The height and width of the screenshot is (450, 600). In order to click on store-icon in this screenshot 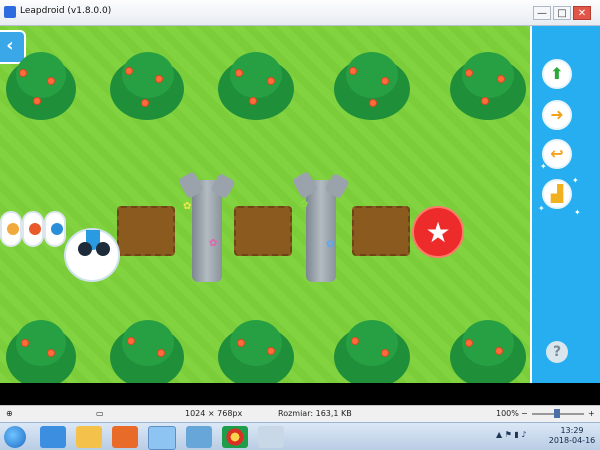, I will do `click(162, 438)`.